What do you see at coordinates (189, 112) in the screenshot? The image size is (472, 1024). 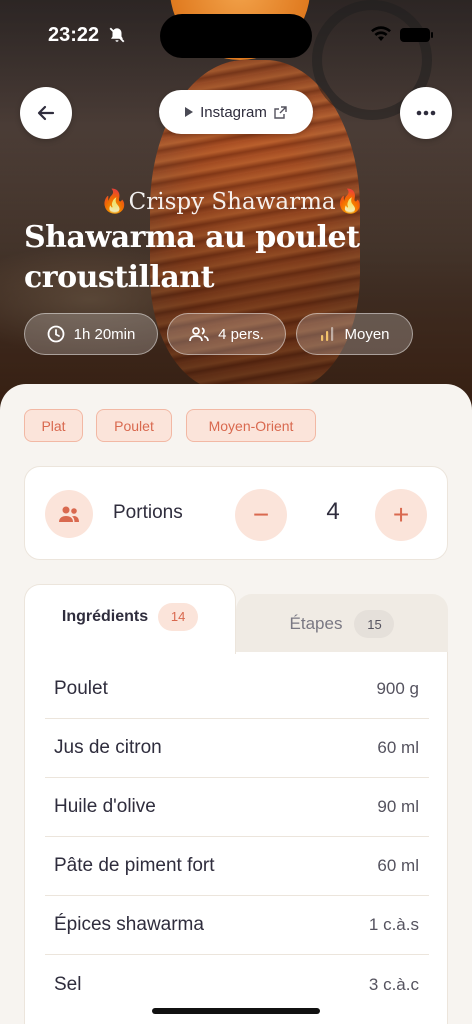 I see `play-icon` at bounding box center [189, 112].